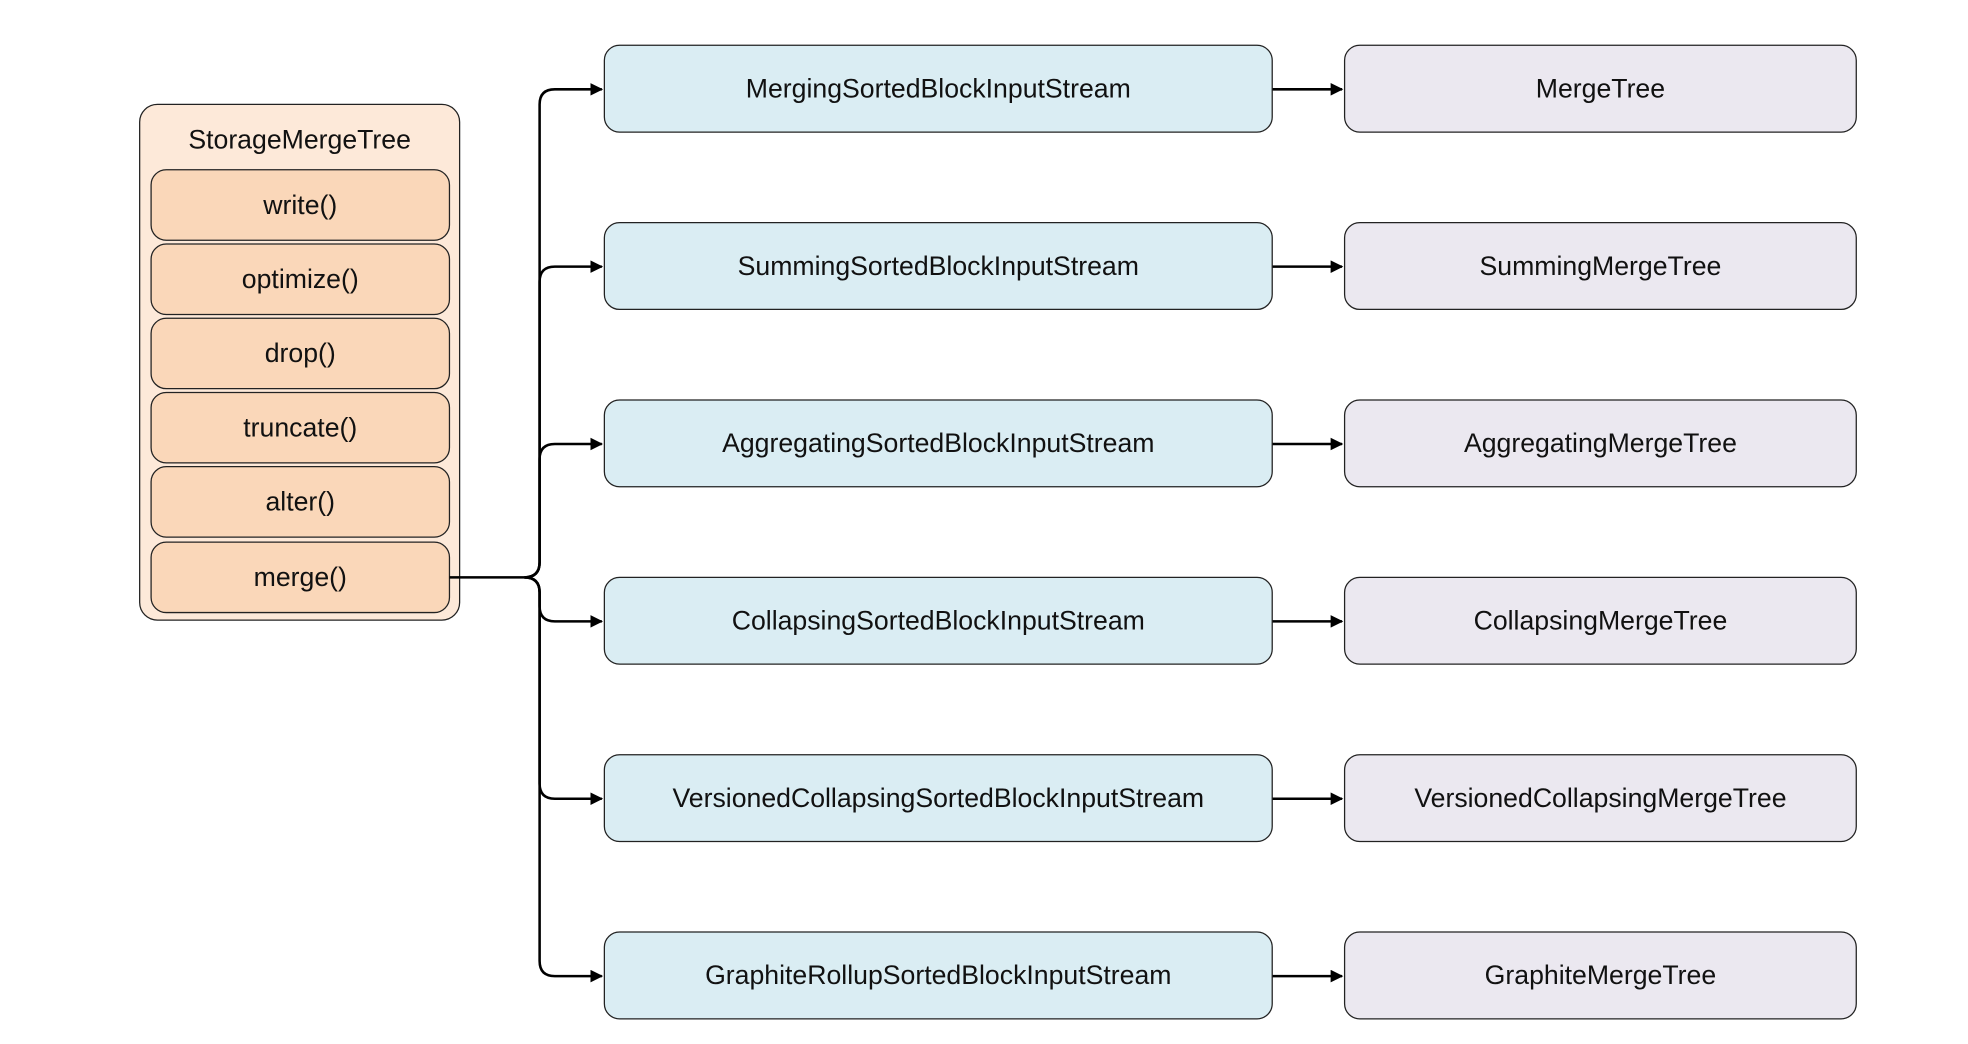  I want to click on engine-node: AggregatingMergeTree, so click(1600, 443).